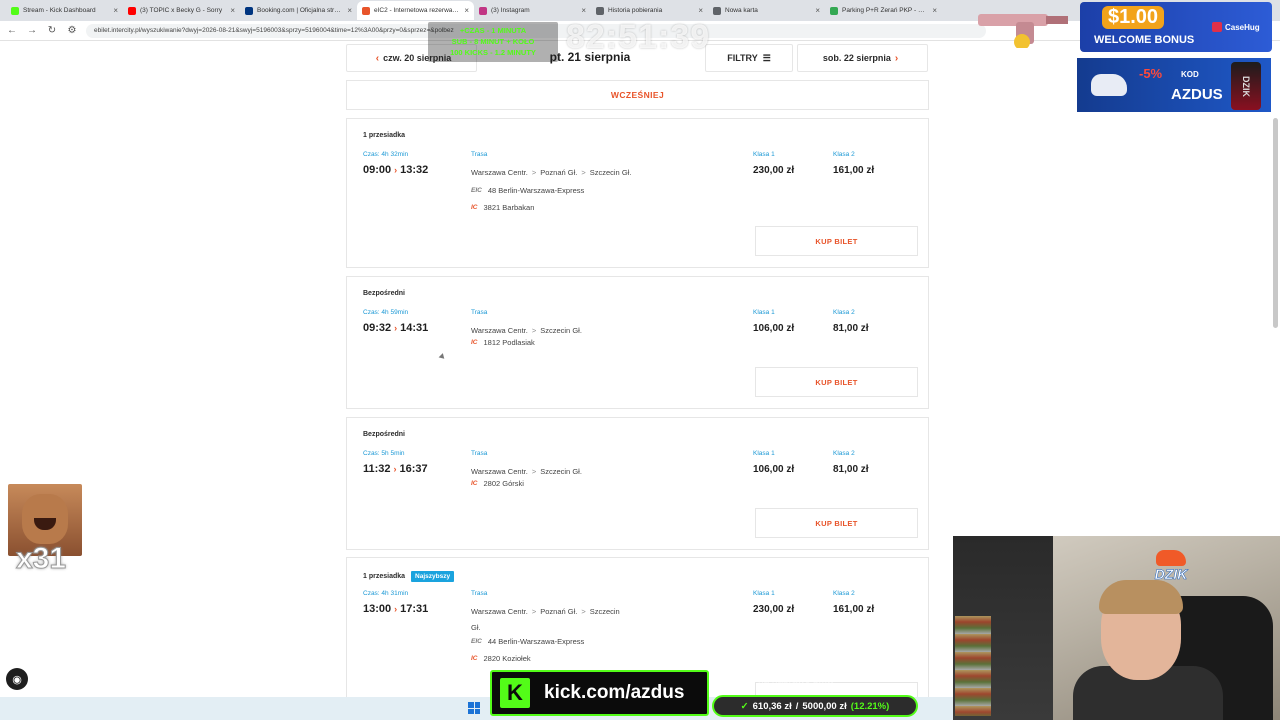  I want to click on connection-type: 1 przesiadka Najszybszy, so click(409, 576).